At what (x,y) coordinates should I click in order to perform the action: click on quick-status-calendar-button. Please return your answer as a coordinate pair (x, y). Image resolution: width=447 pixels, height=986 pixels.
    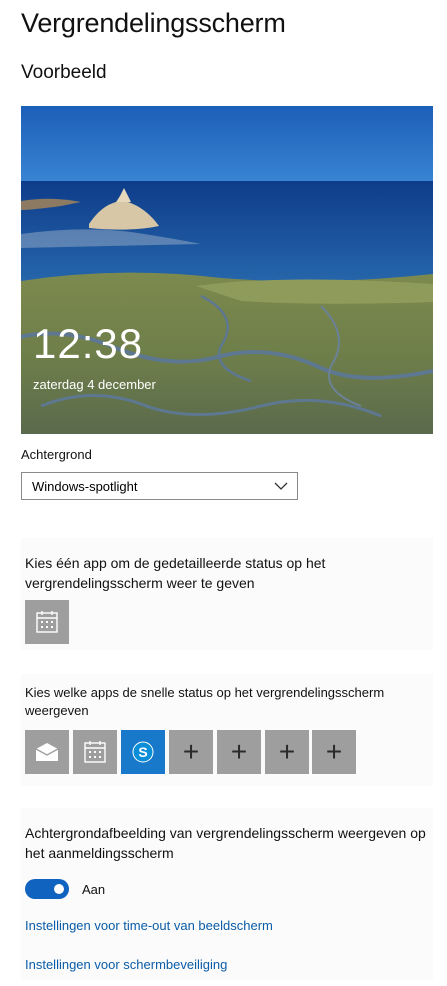
    Looking at the image, I should click on (95, 752).